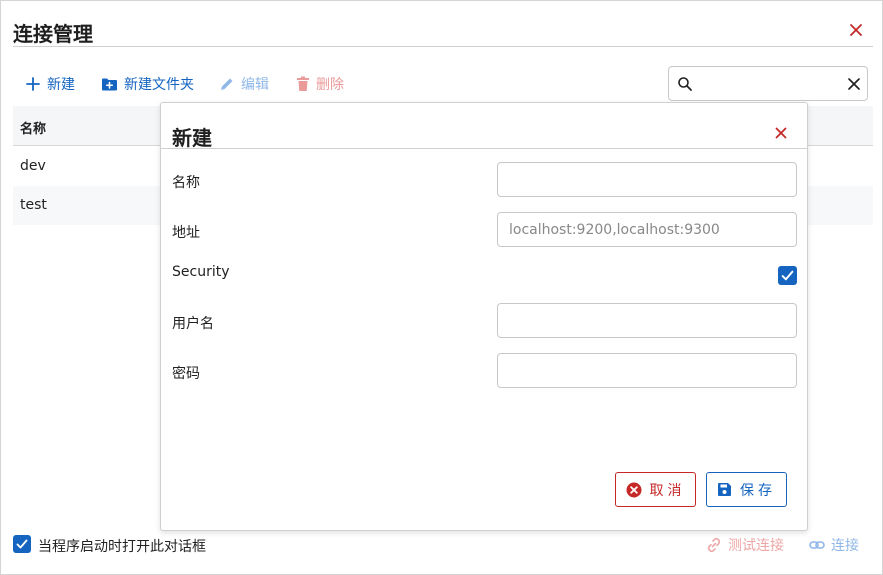 This screenshot has width=883, height=575. I want to click on open-on-start-label: 当程序启动时打开此对话框, so click(122, 546).